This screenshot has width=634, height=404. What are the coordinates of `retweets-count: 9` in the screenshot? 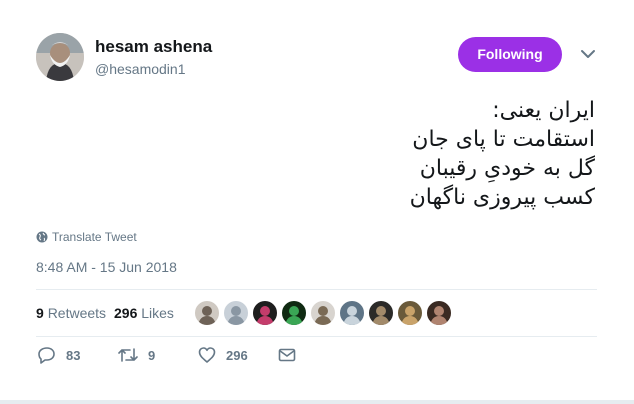 It's located at (40, 313).